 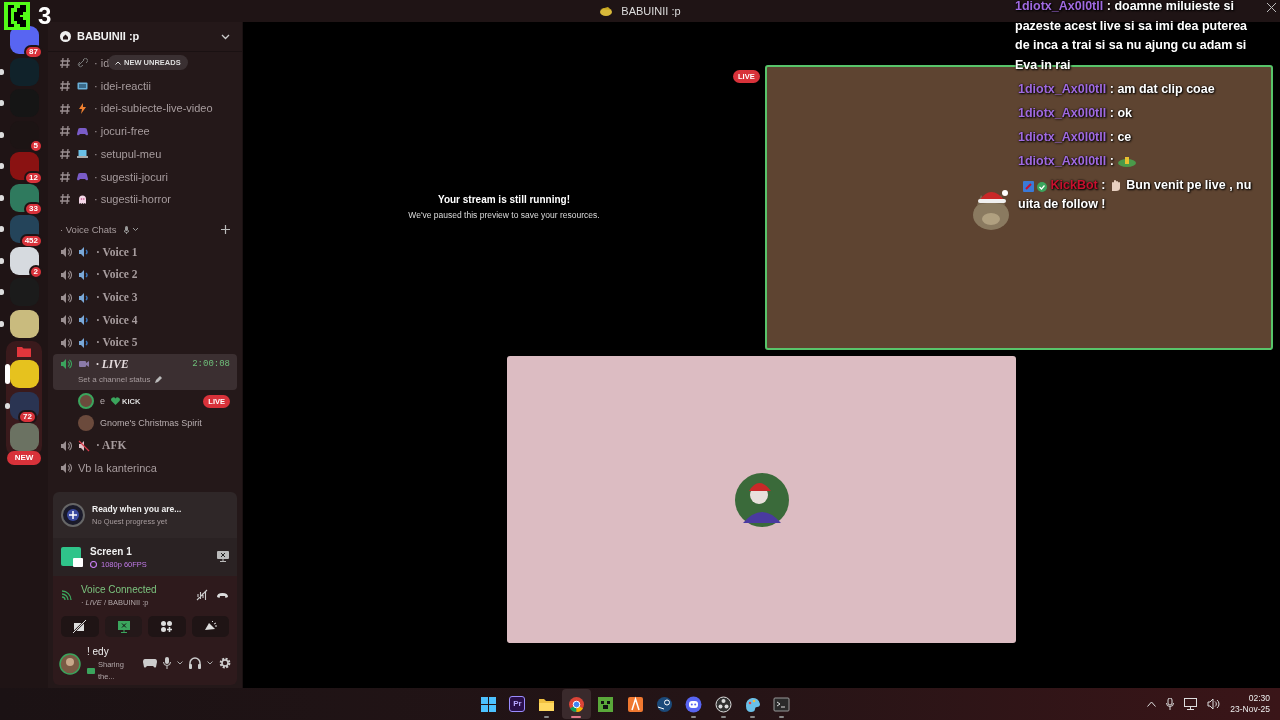 I want to click on lightning-icon, so click(x=82, y=109).